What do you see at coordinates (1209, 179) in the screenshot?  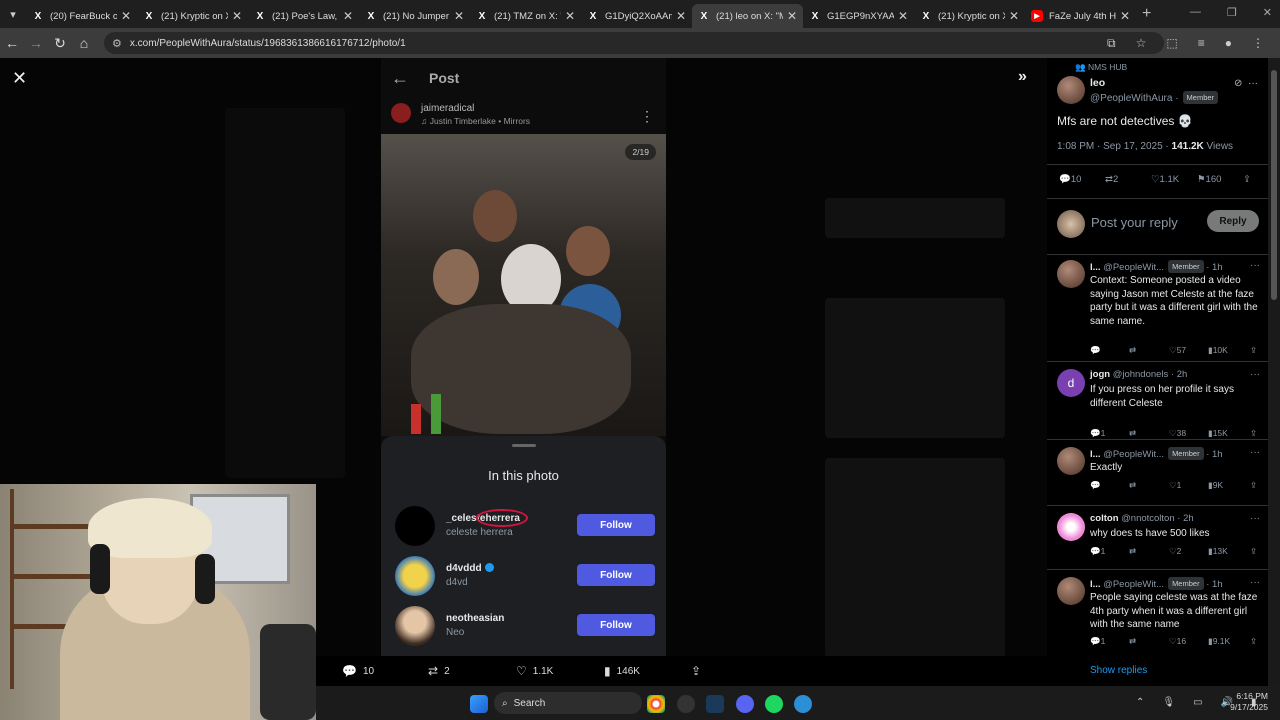 I see `post-bookmark-button: ⚑ 160` at bounding box center [1209, 179].